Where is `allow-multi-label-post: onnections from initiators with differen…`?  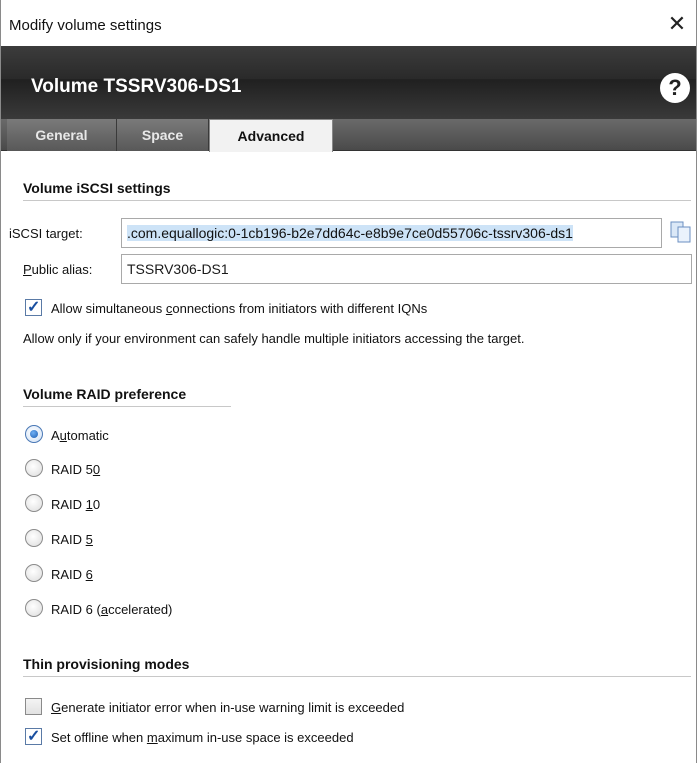 allow-multi-label-post: onnections from initiators with differen… is located at coordinates (300, 308).